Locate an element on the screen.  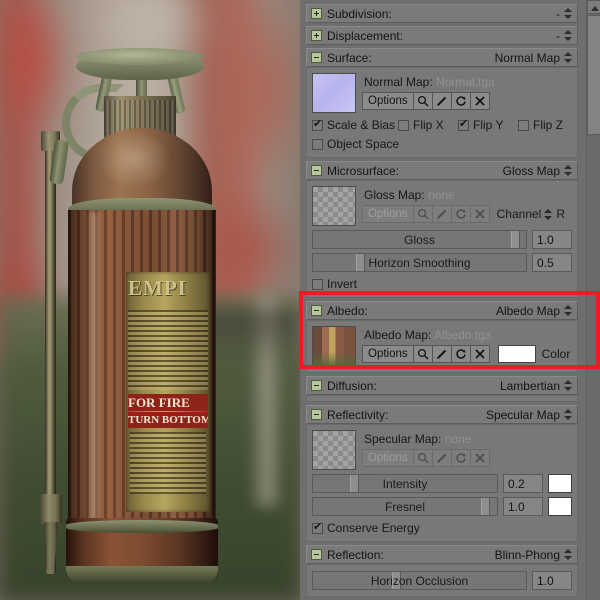
header-reflectivity: Reflectivity: Specular Map is located at coordinates (442, 414).